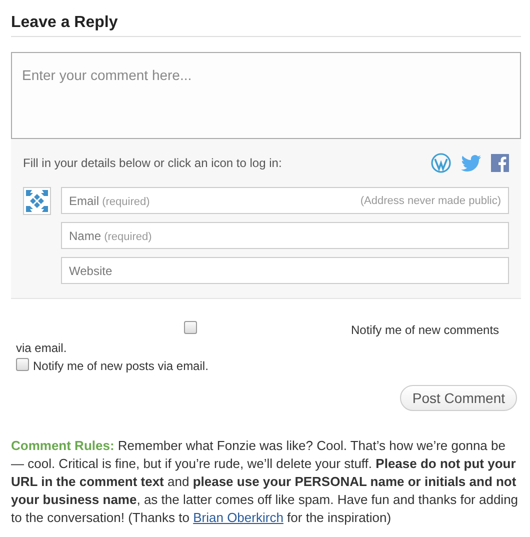 This screenshot has width=530, height=537. Describe the element at coordinates (471, 163) in the screenshot. I see `bird-icon` at that location.